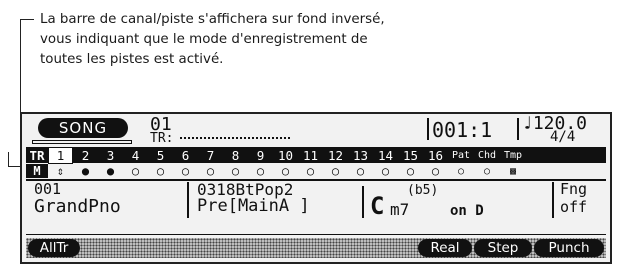  I want to click on track-9: 9, so click(260, 155).